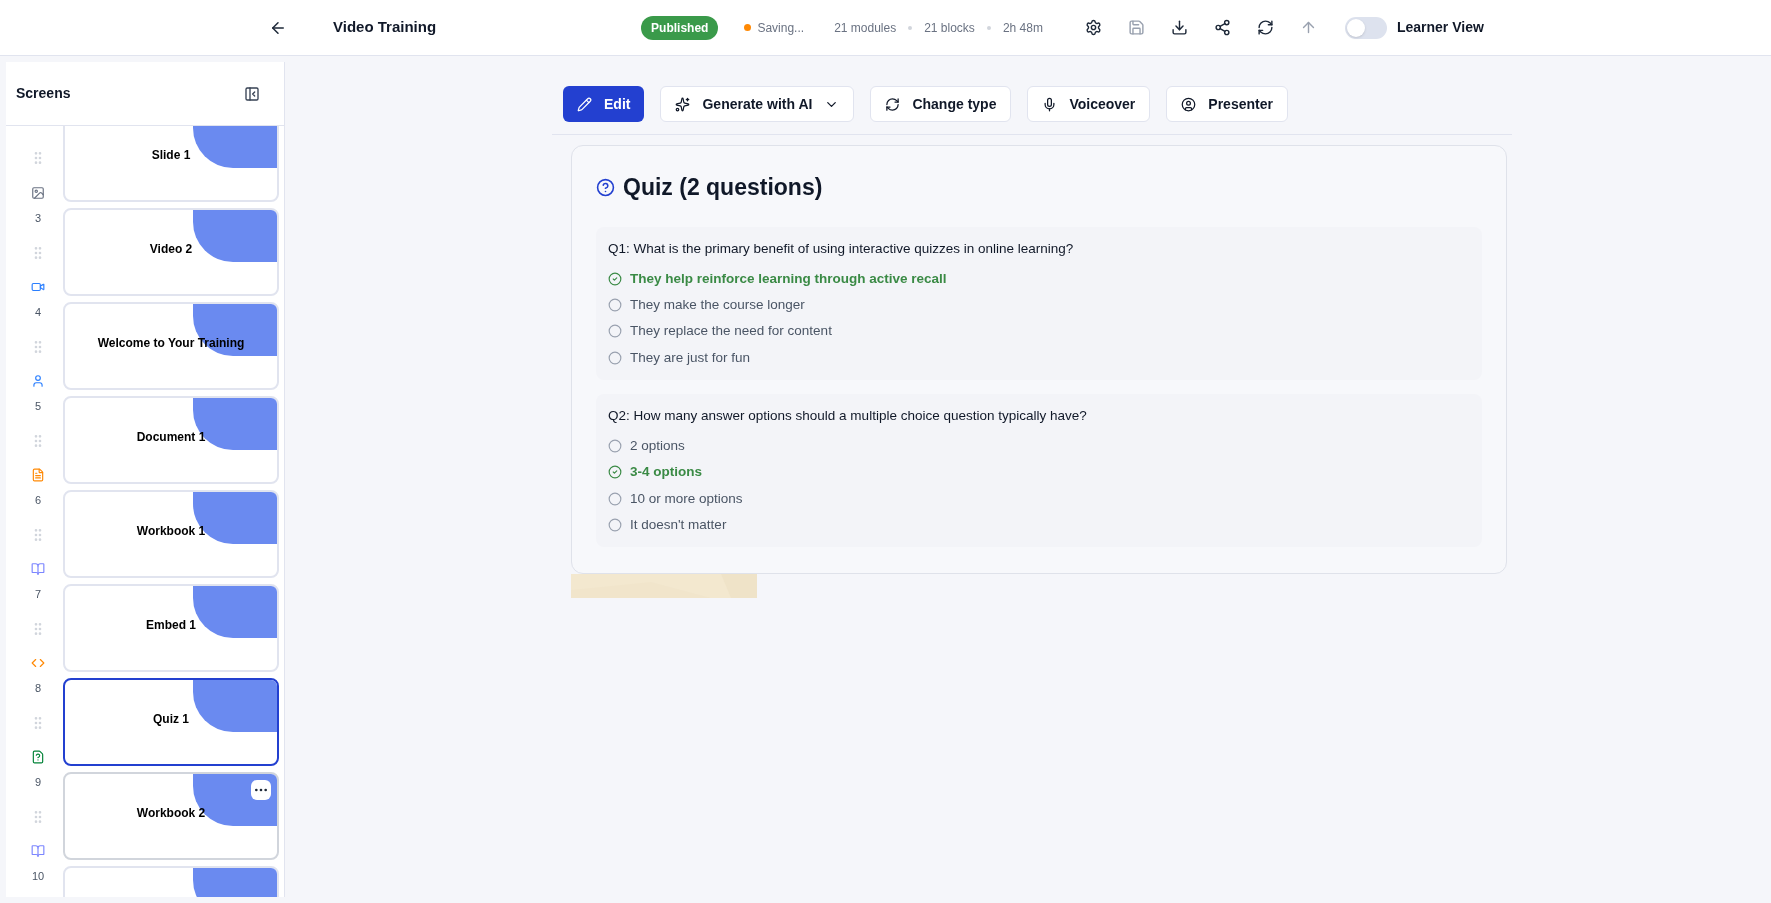  Describe the element at coordinates (731, 331) in the screenshot. I see `answer-option: They replace the need for content` at that location.